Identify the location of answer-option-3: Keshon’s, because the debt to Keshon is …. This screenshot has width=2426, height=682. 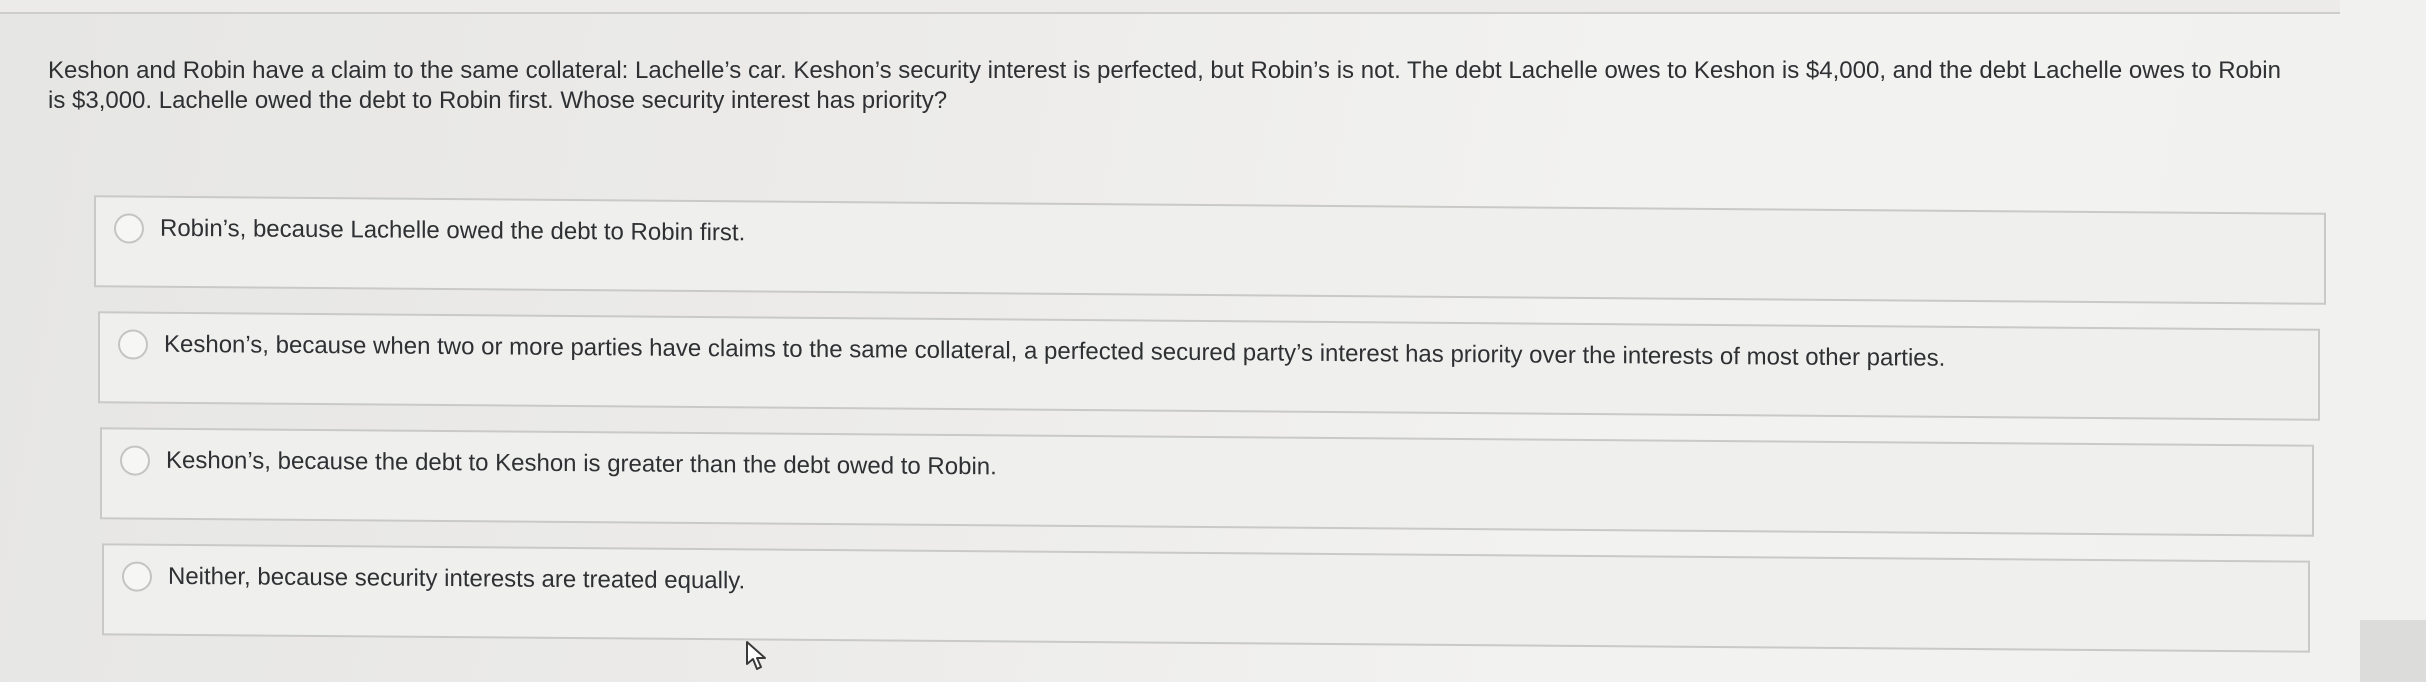
(1207, 482).